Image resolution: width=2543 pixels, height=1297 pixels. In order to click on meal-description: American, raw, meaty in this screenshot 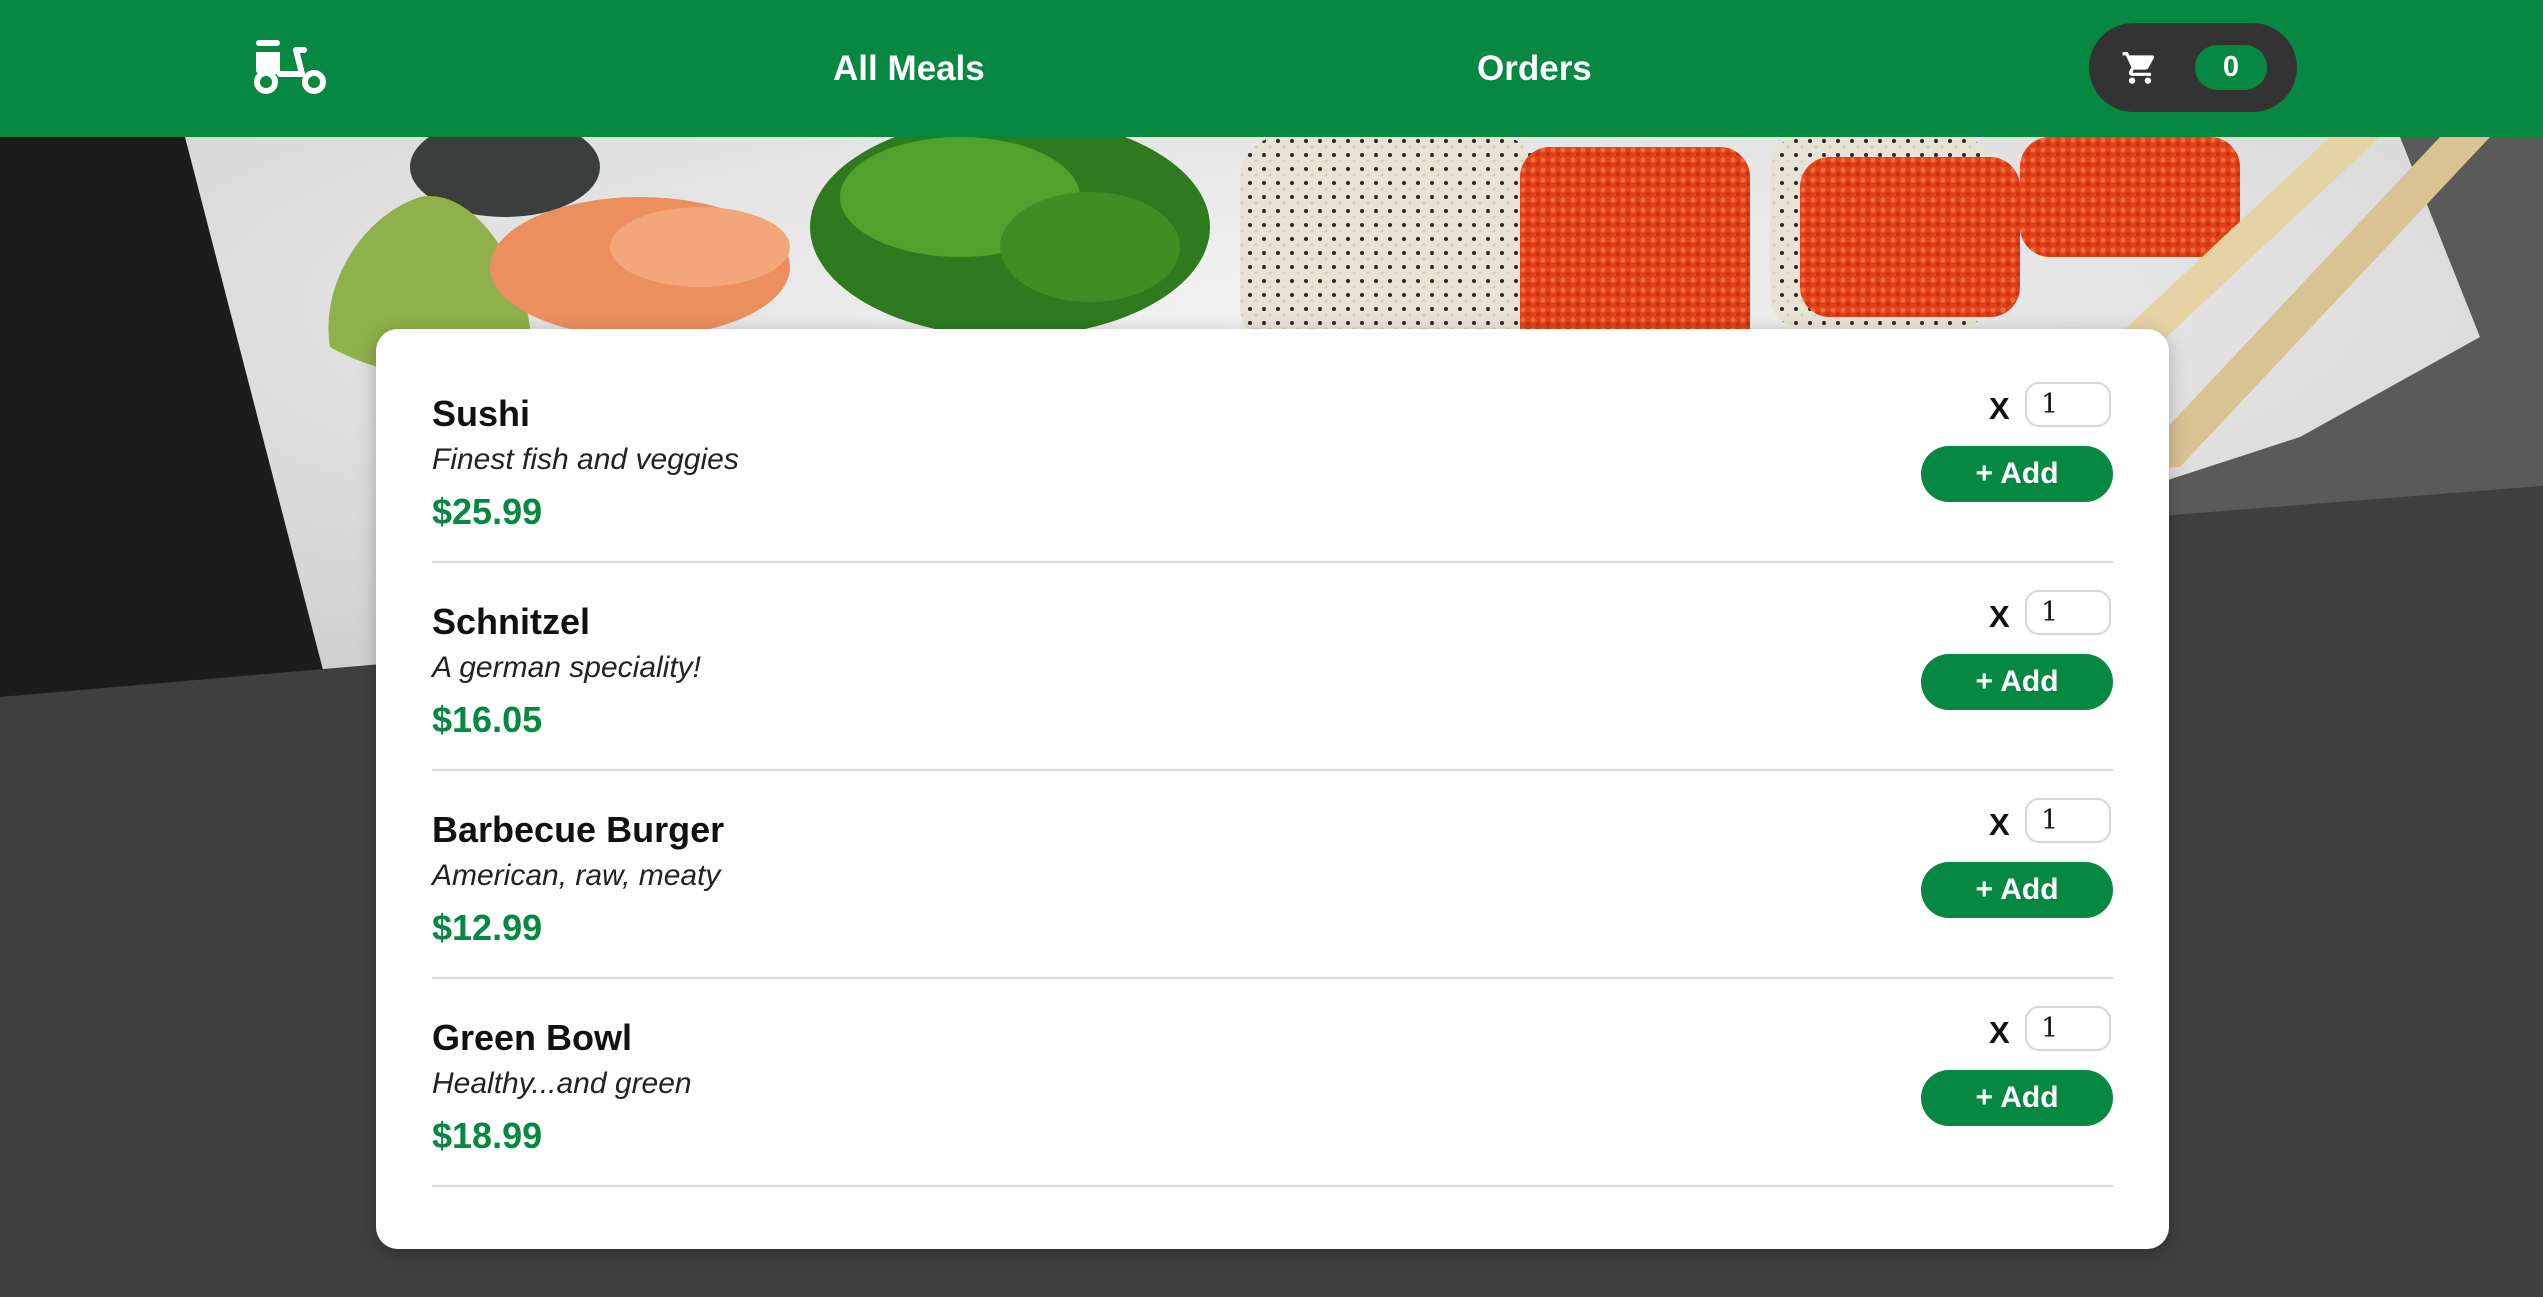, I will do `click(576, 875)`.